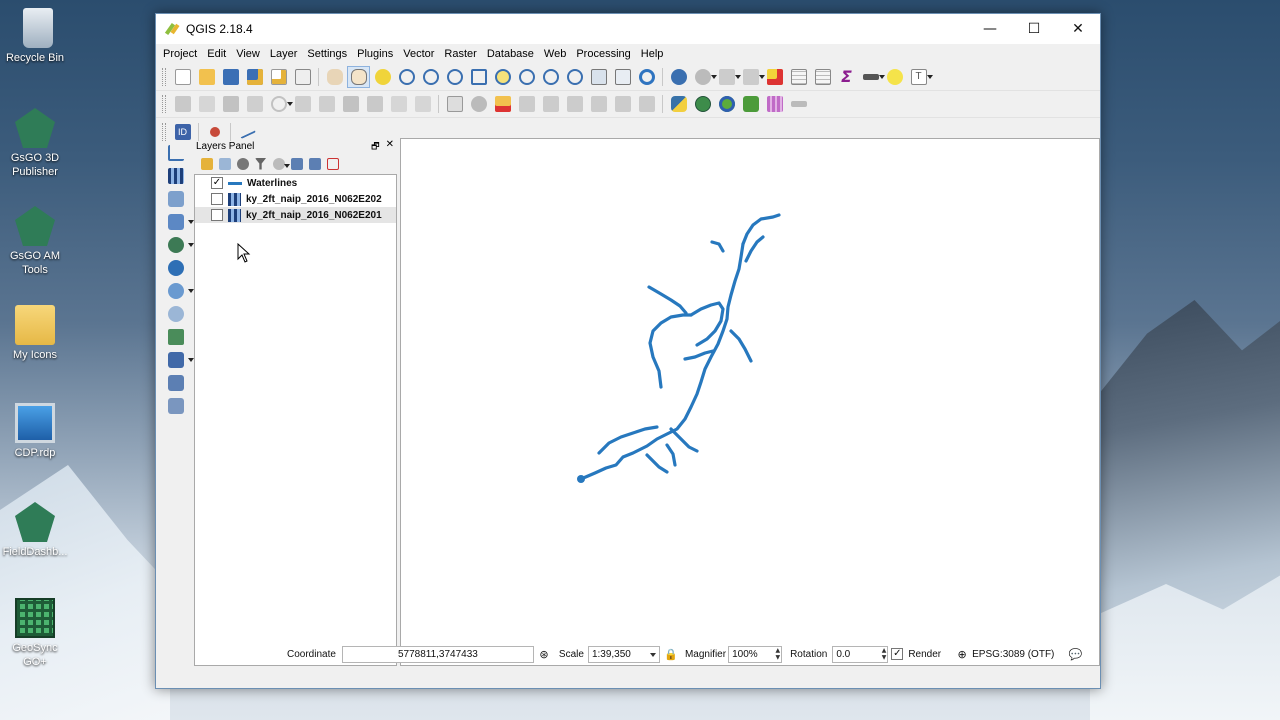  I want to click on desktop-icon-recycle-bin: Recycle Bin, so click(35, 36).